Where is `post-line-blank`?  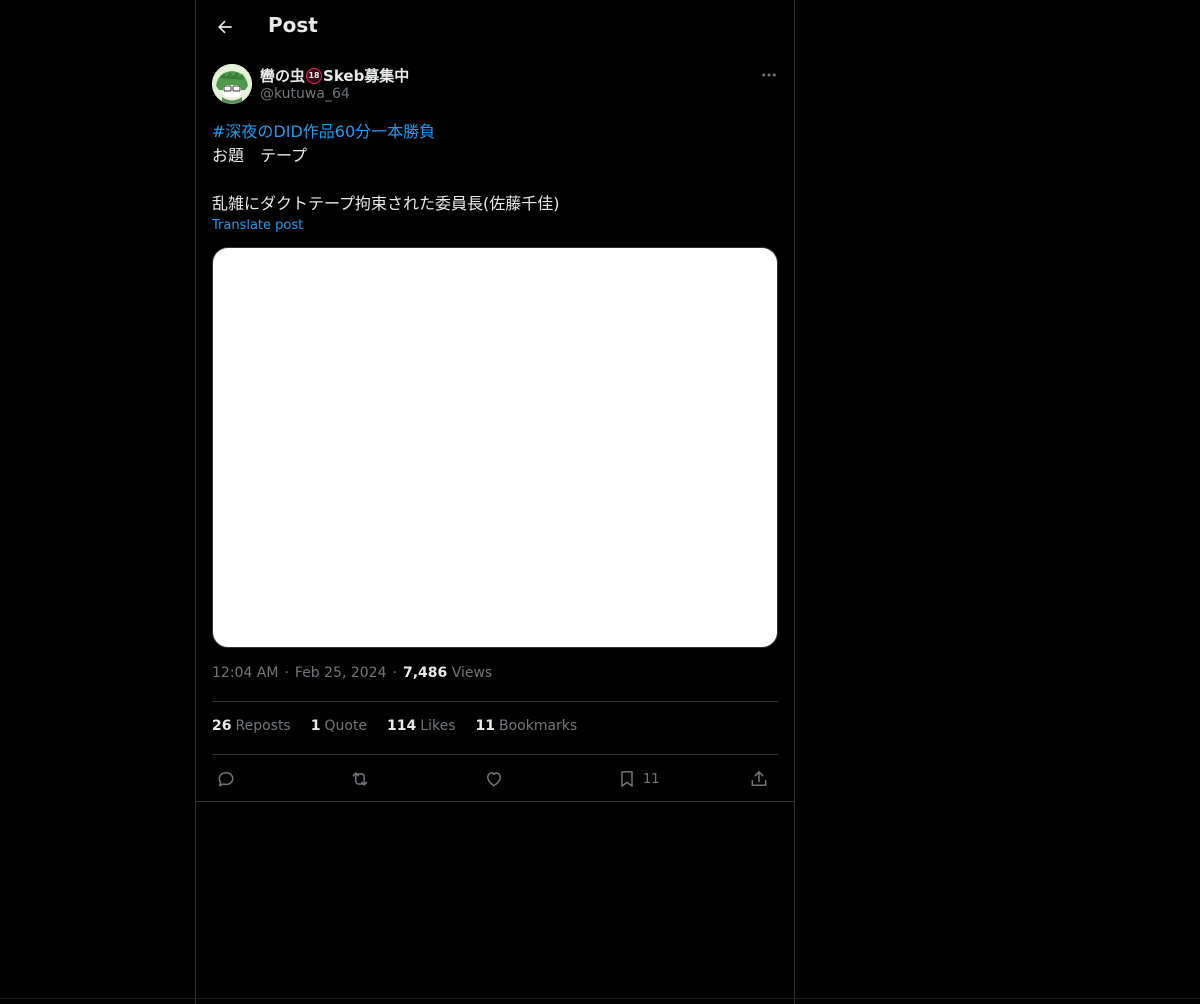 post-line-blank is located at coordinates (495, 180).